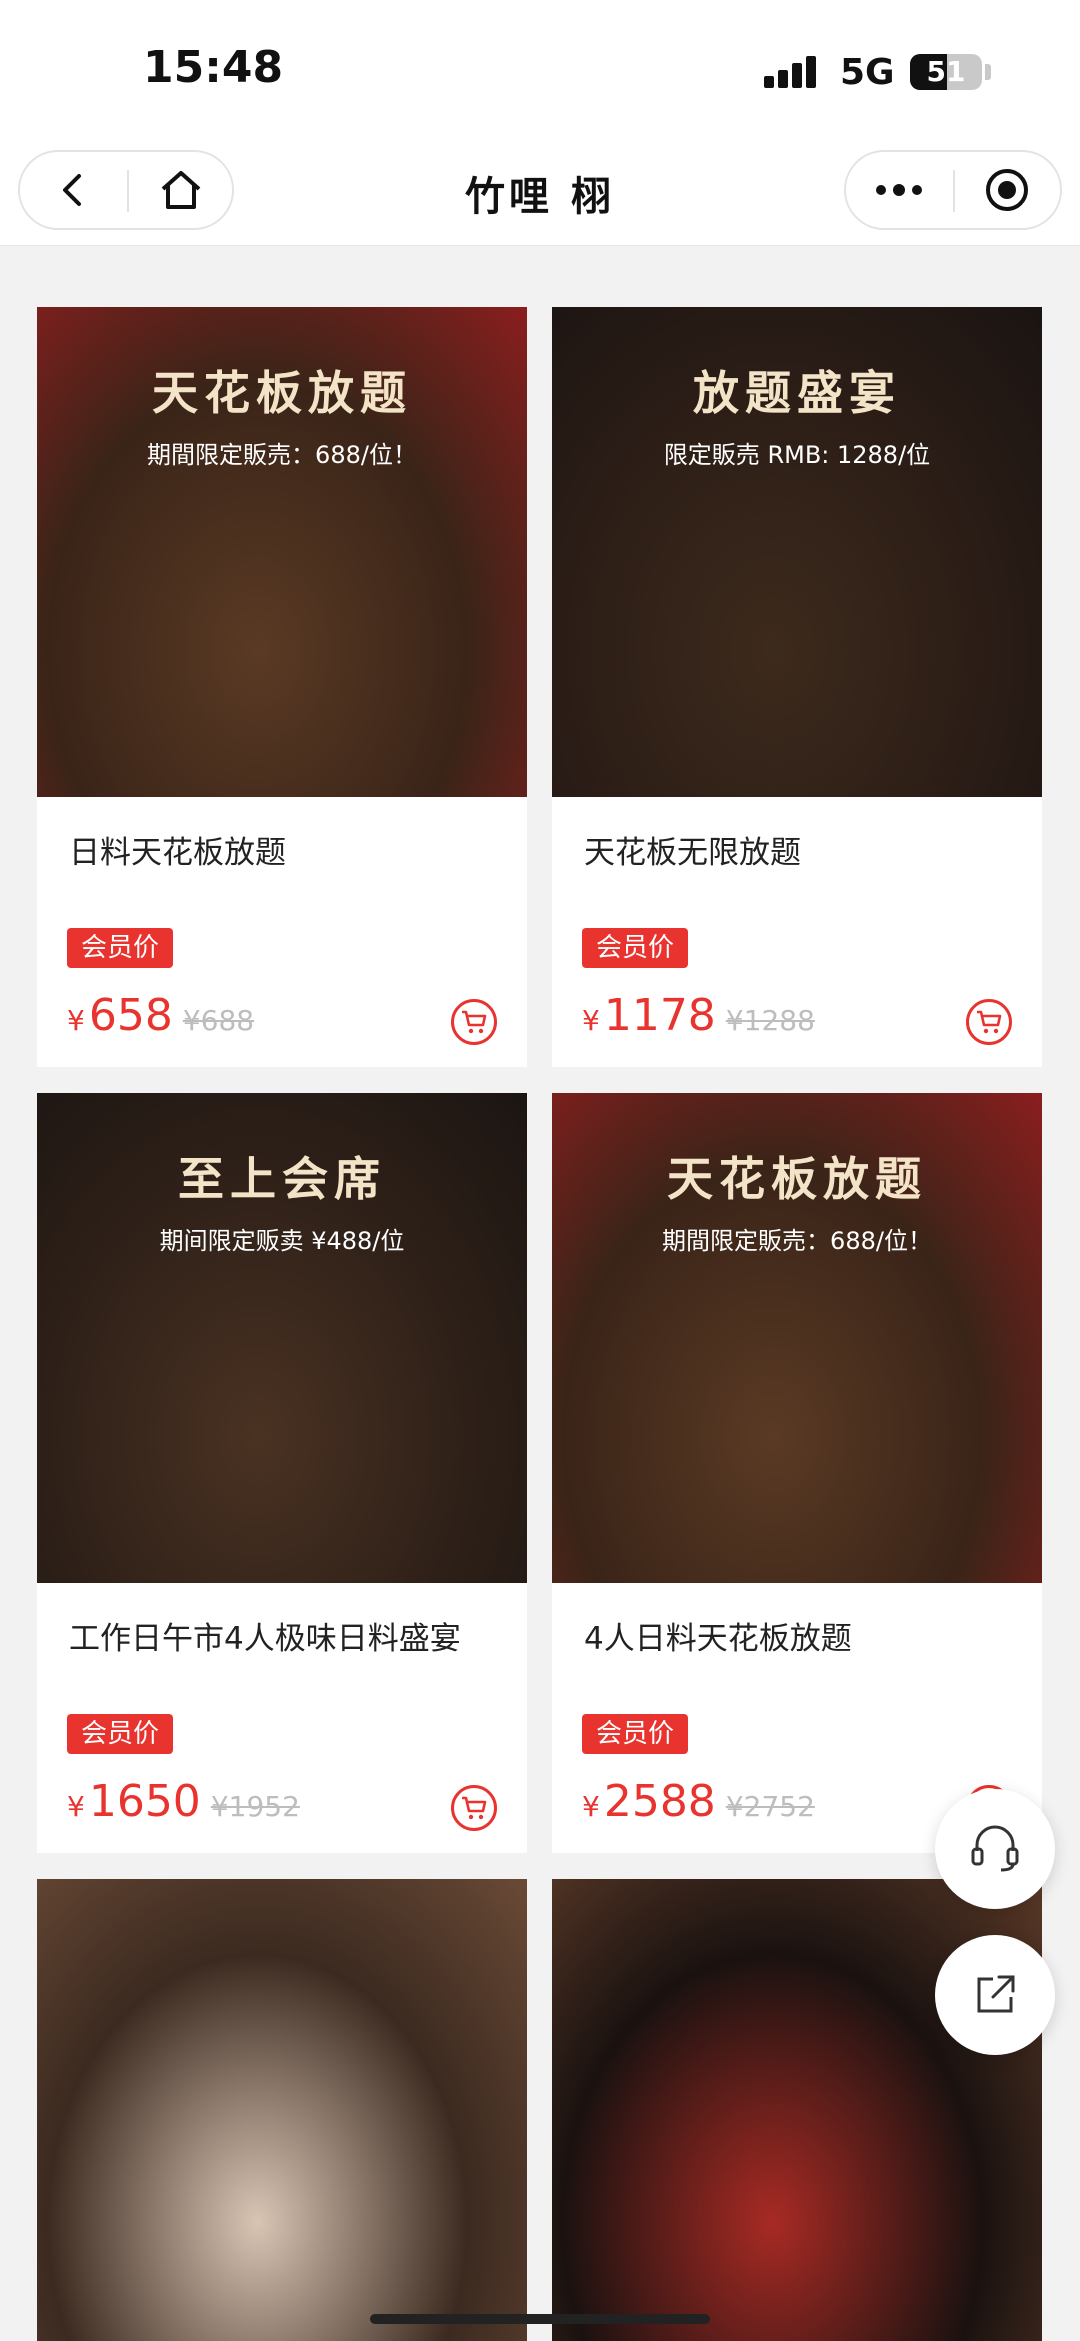  I want to click on more-dots-icon, so click(899, 190).